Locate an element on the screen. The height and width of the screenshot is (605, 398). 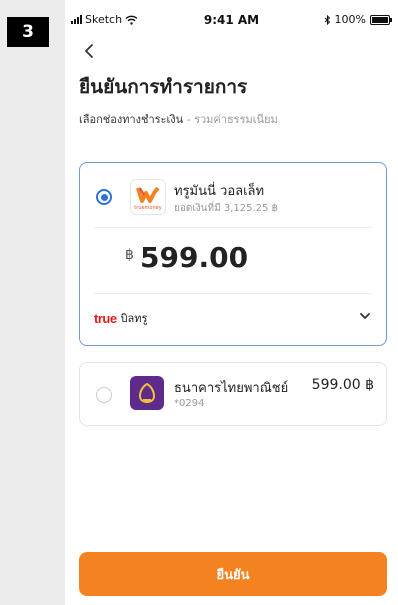
status-right: 100% is located at coordinates (358, 19).